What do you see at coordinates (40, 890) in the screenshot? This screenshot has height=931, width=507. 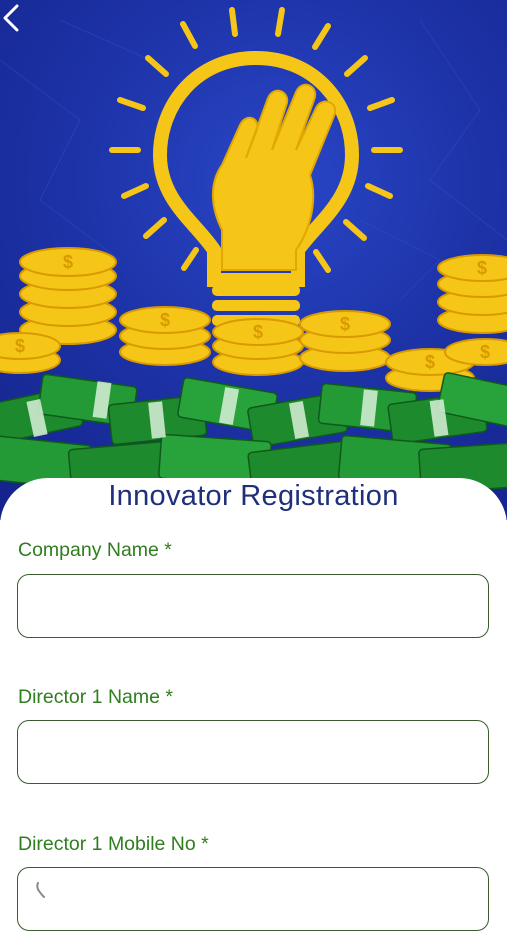 I see `phone-icon` at bounding box center [40, 890].